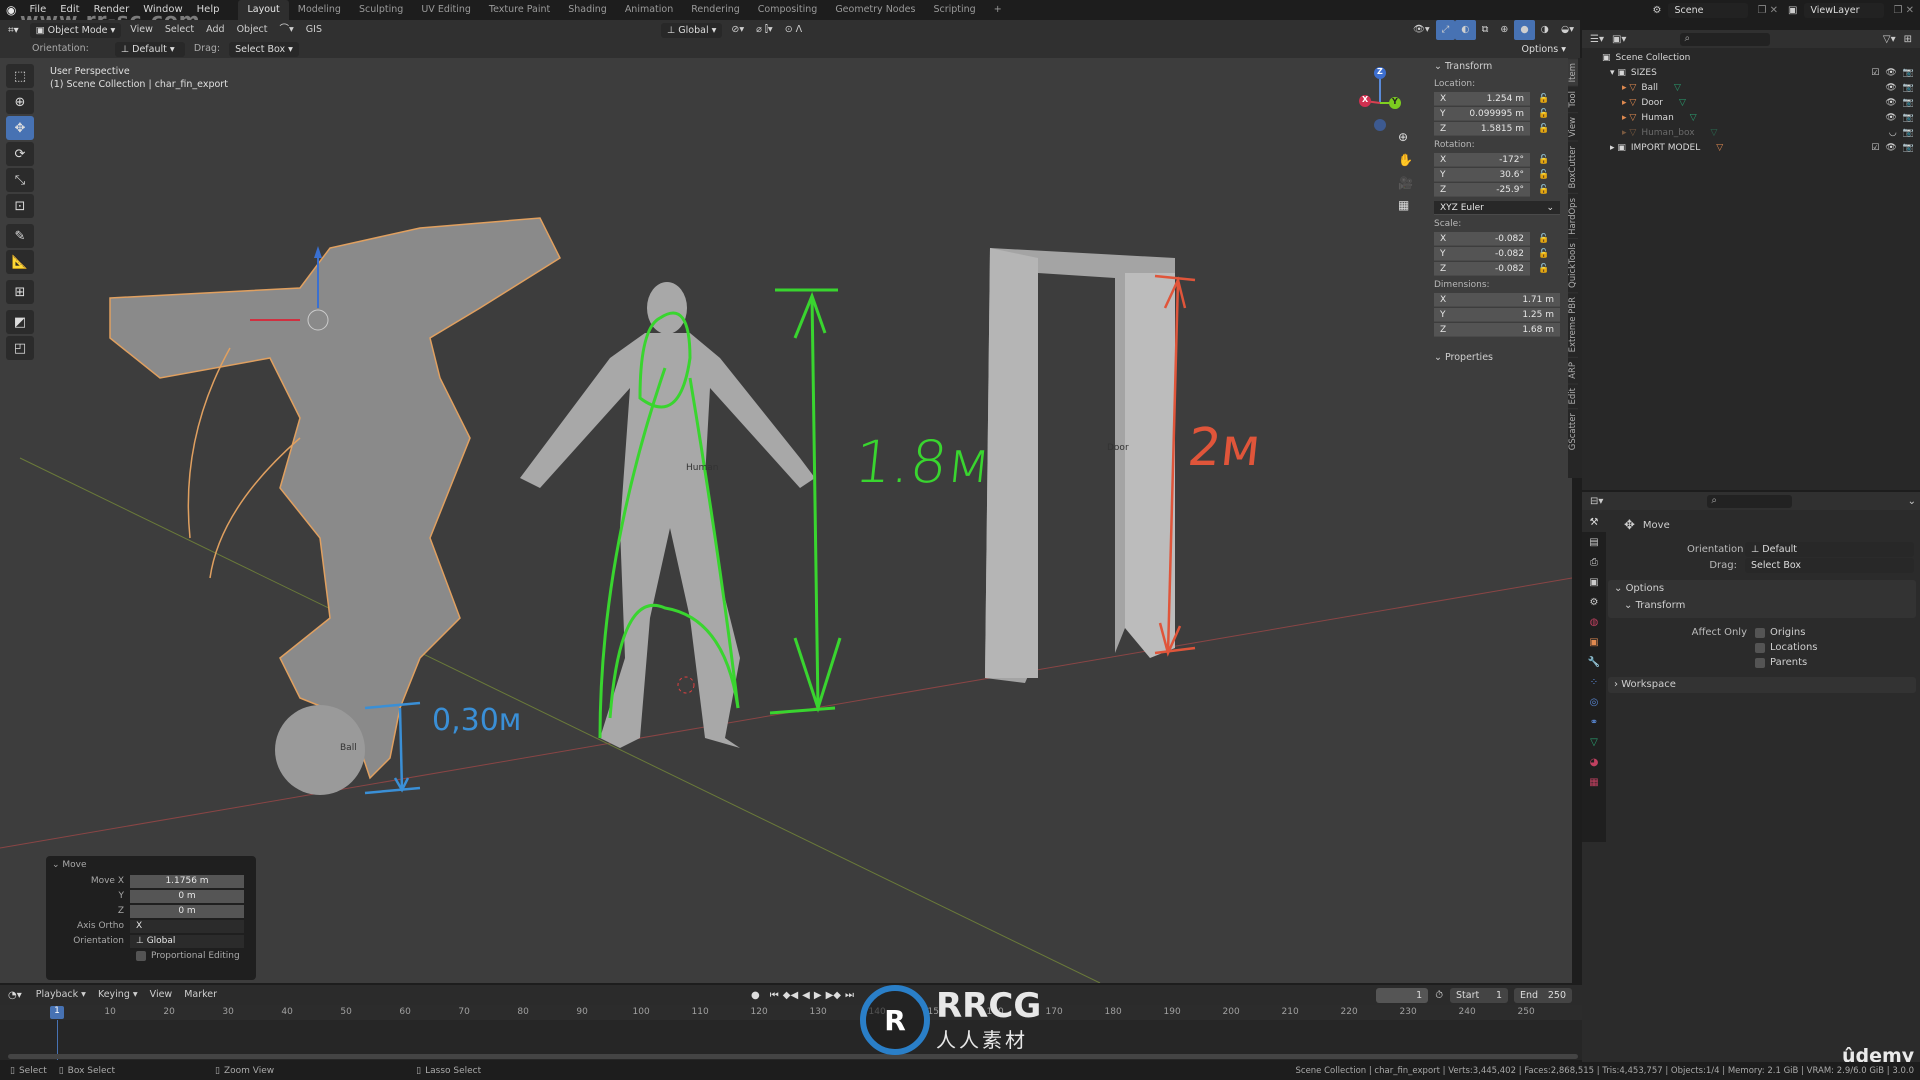 The width and height of the screenshot is (1920, 1080). What do you see at coordinates (737, 30) in the screenshot?
I see `pivot-point-icon: ⊘▾` at bounding box center [737, 30].